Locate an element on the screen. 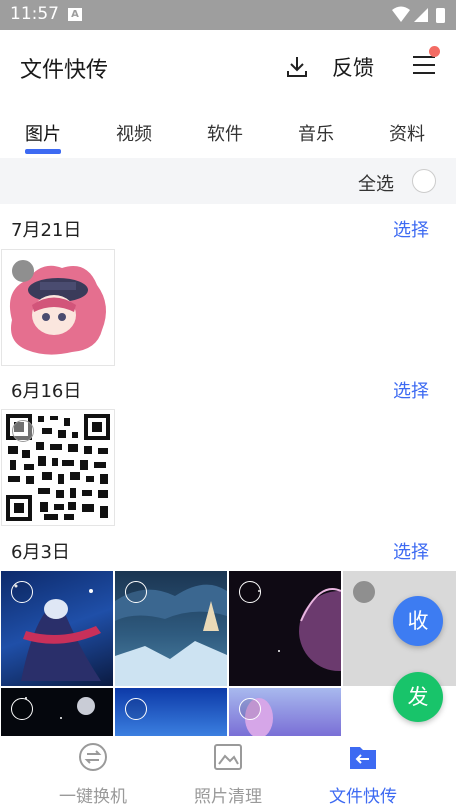  status-icons is located at coordinates (418, 14).